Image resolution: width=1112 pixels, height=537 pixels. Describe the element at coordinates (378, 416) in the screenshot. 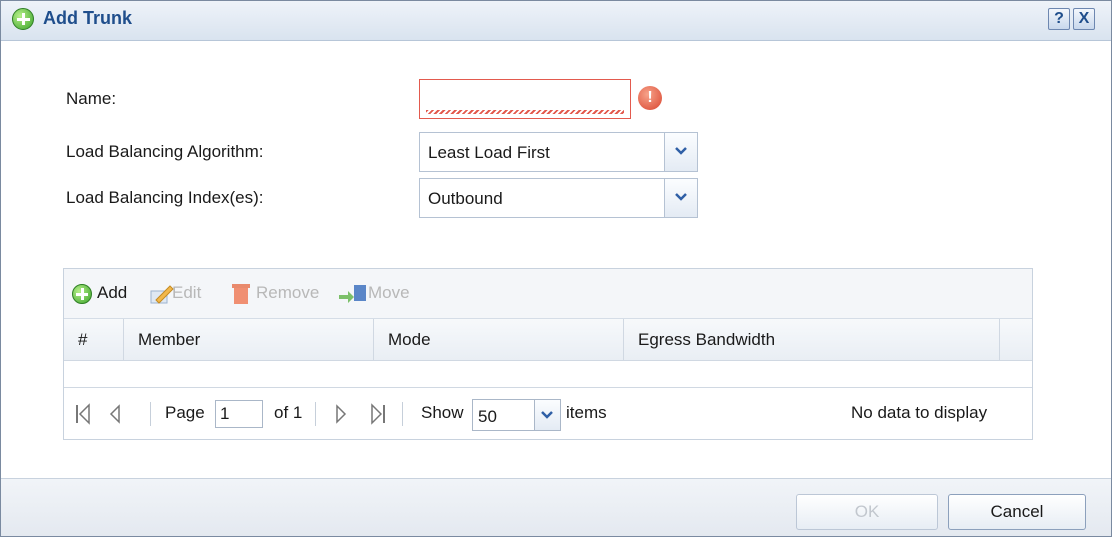

I see `last-page-icon` at that location.